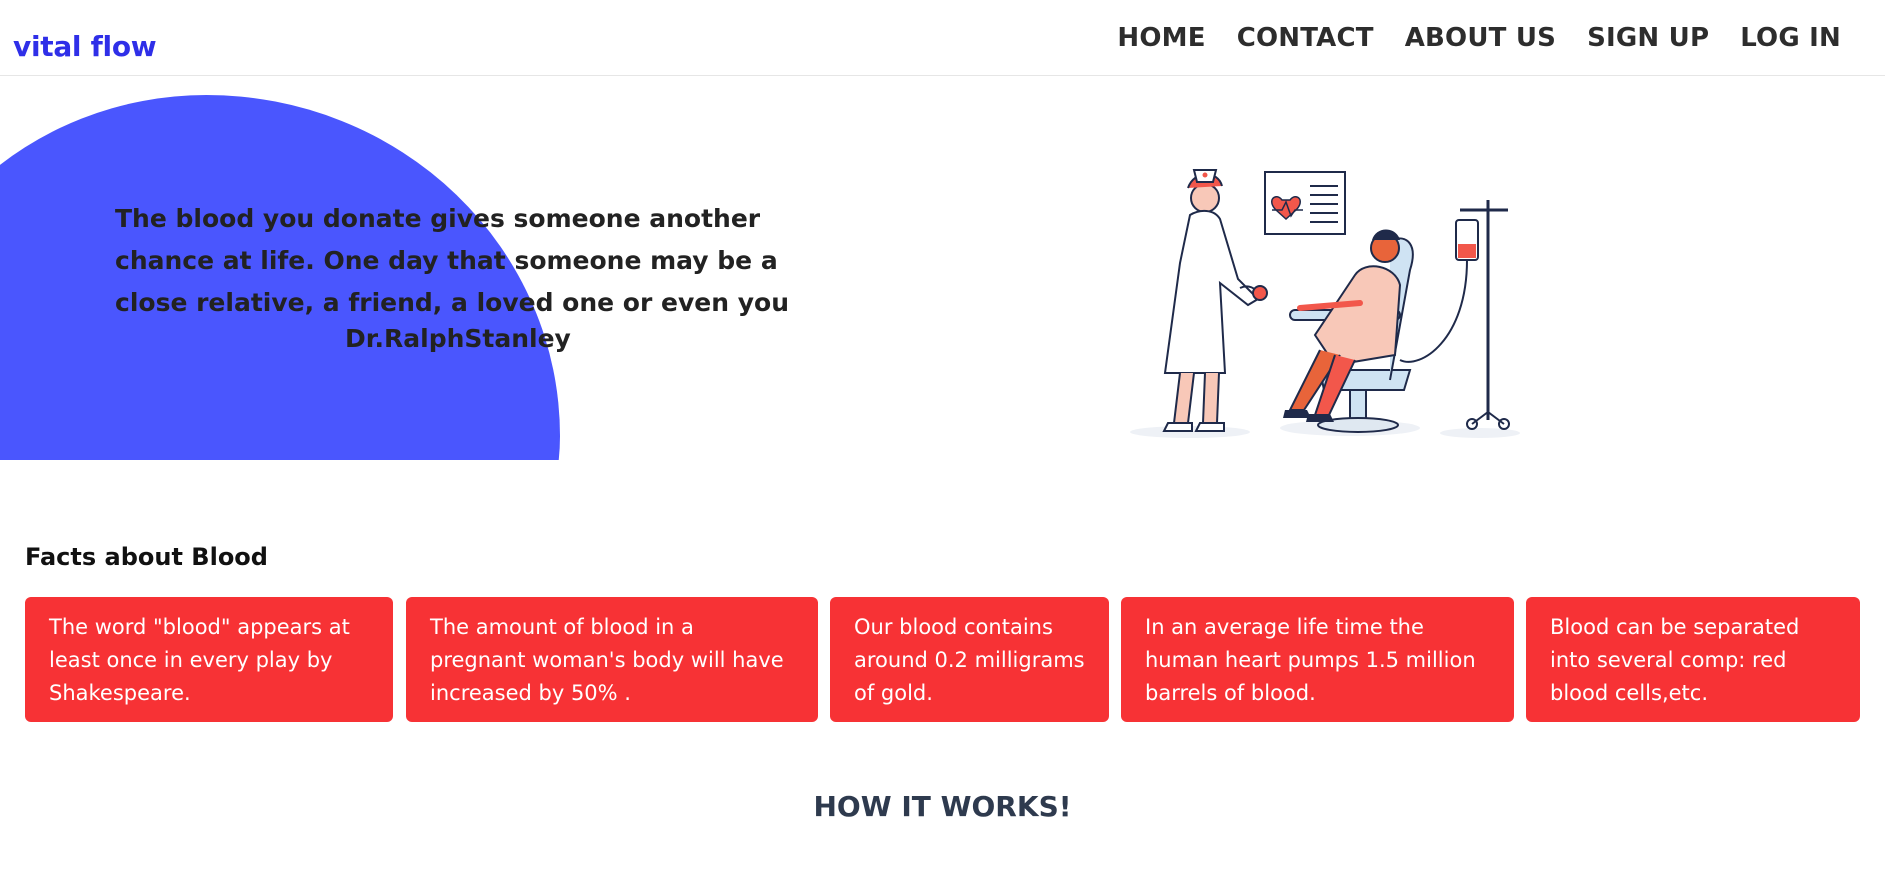 This screenshot has height=885, width=1885. What do you see at coordinates (146, 557) in the screenshot?
I see `facts-title: Facts about Blood` at bounding box center [146, 557].